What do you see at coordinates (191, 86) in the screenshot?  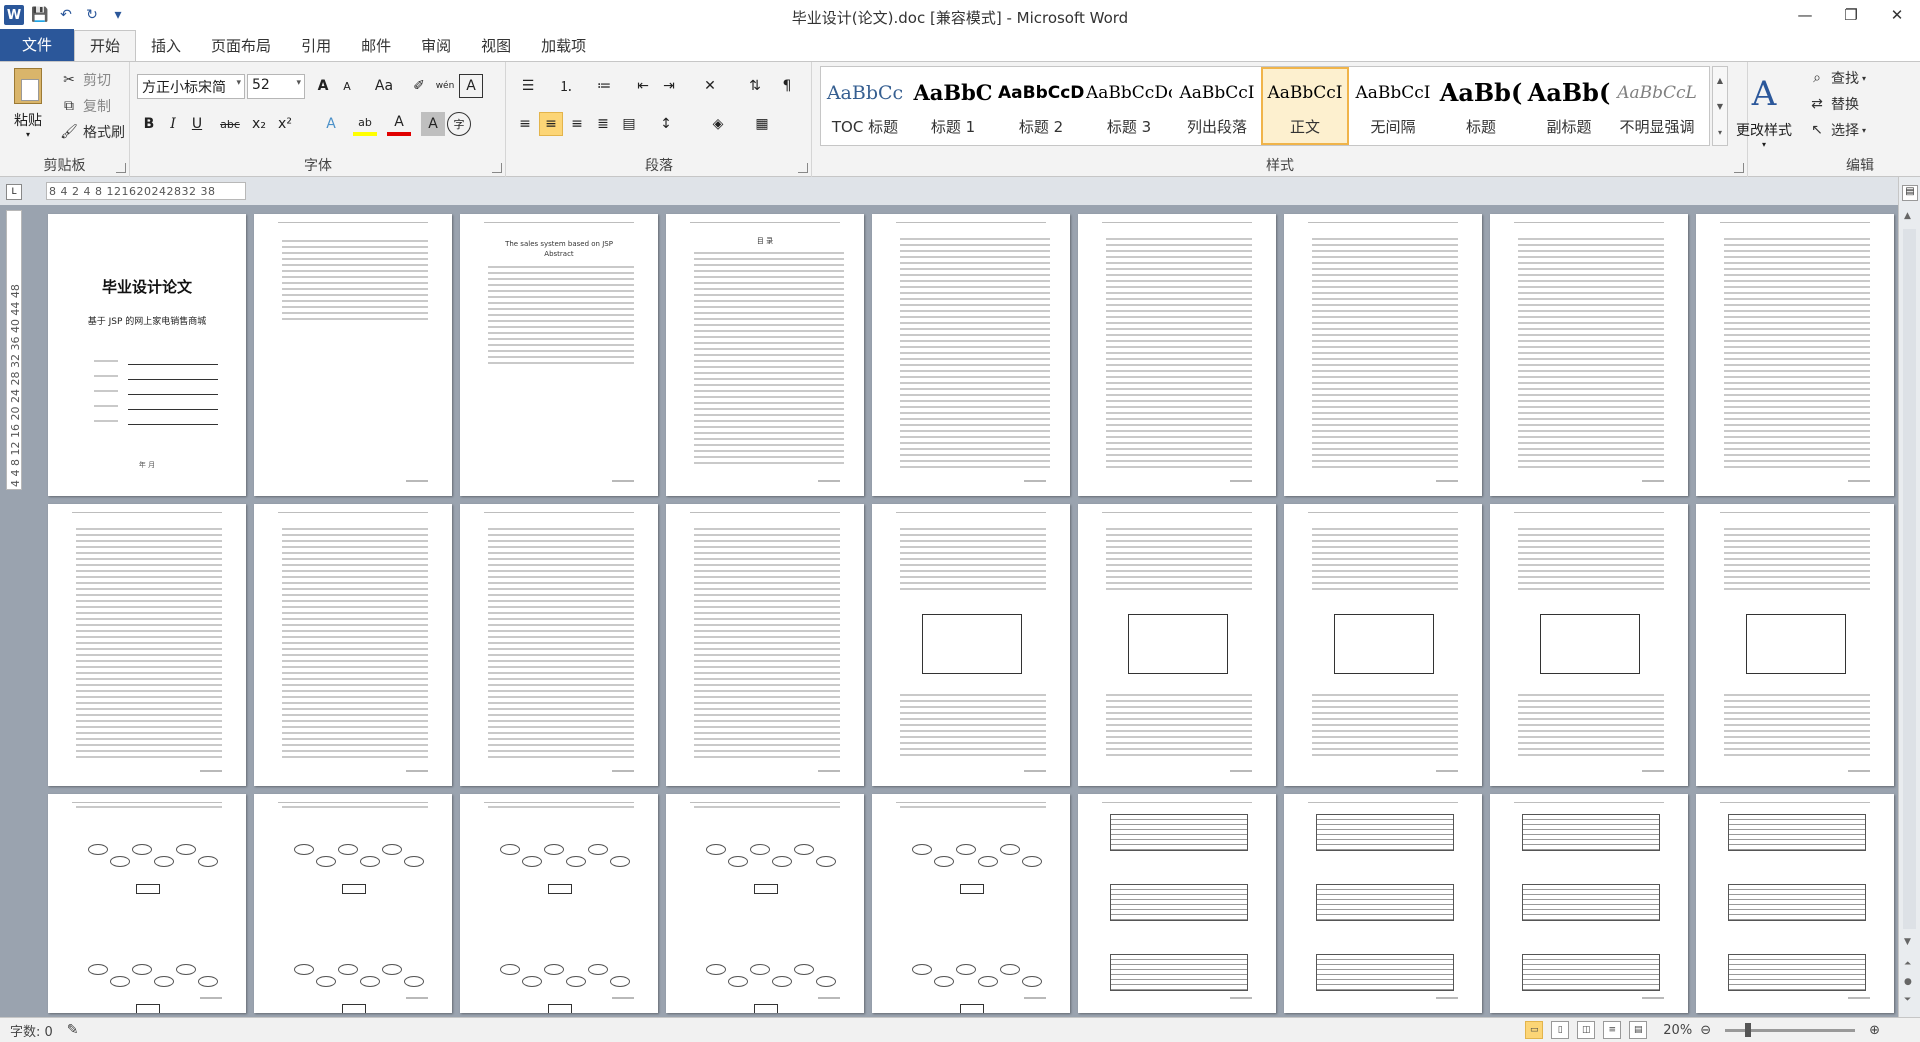 I see `font-name-combo: 方正小标宋简 ▾` at bounding box center [191, 86].